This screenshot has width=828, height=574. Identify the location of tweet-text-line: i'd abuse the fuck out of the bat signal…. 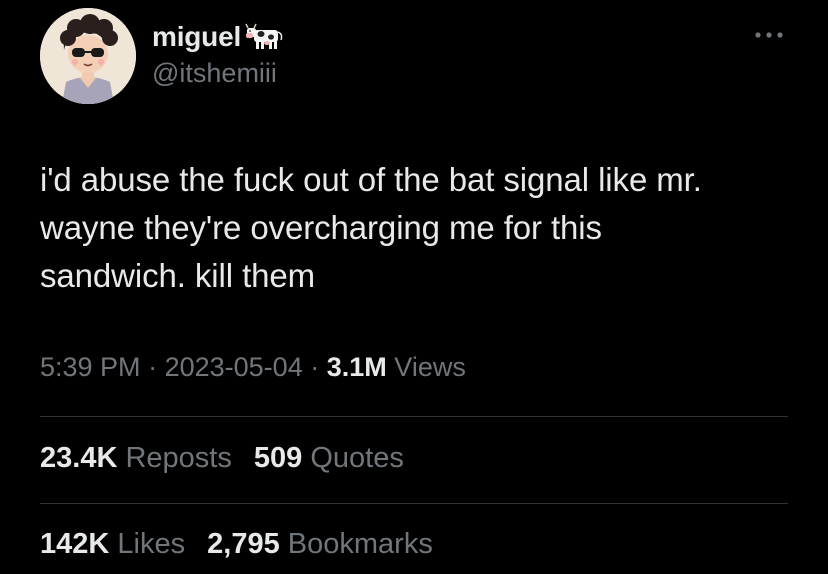
(371, 179).